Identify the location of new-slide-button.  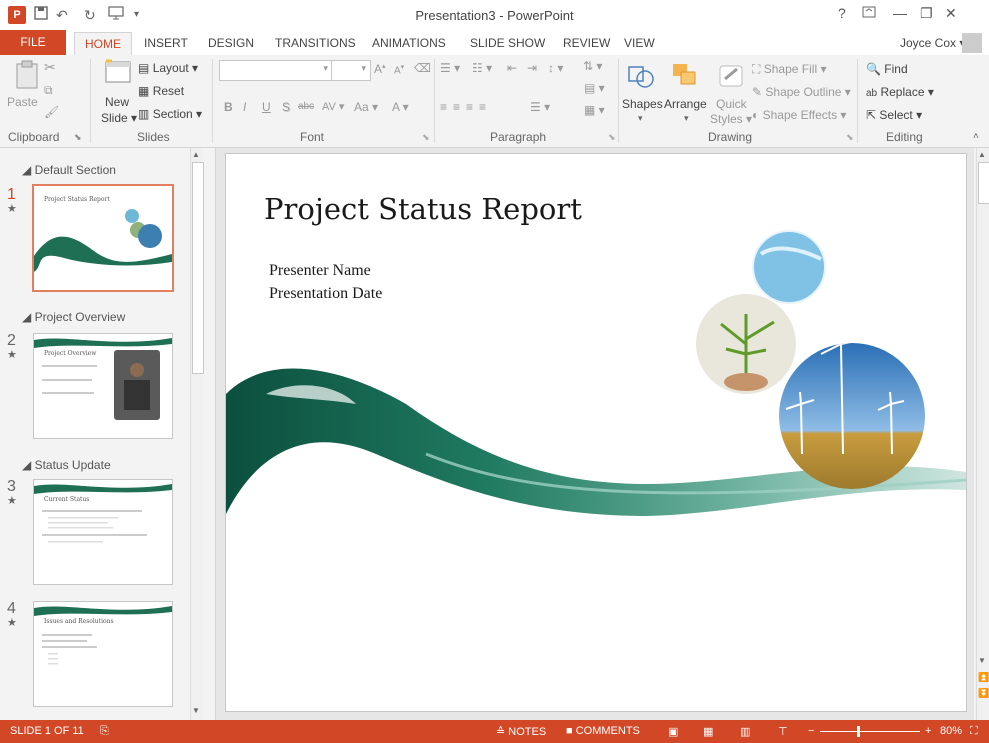
(118, 73).